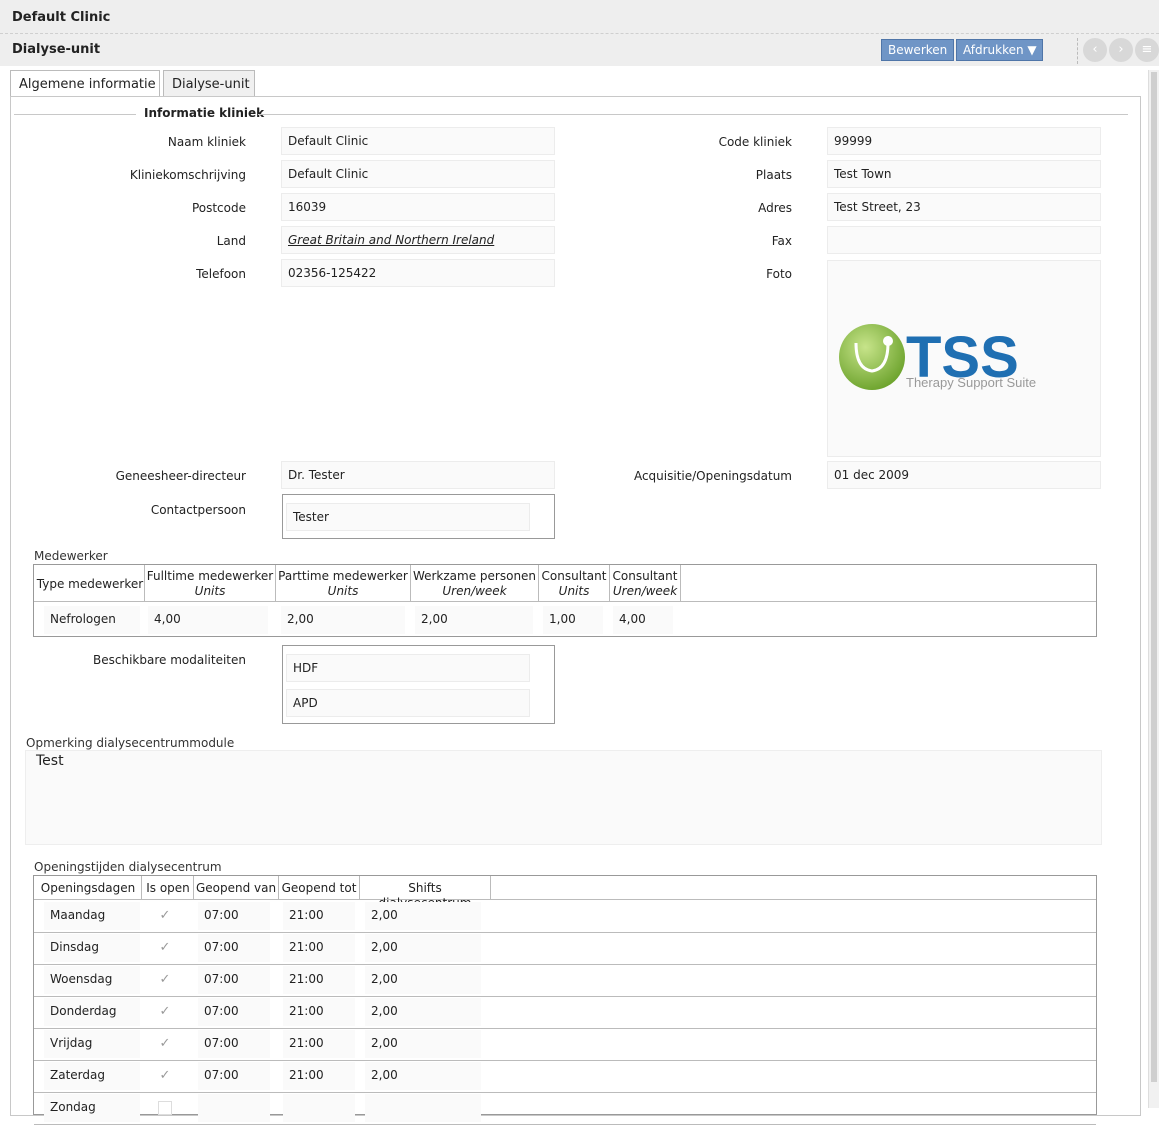 This screenshot has height=1125, width=1159. What do you see at coordinates (418, 207) in the screenshot?
I see `postcode-field: 16039` at bounding box center [418, 207].